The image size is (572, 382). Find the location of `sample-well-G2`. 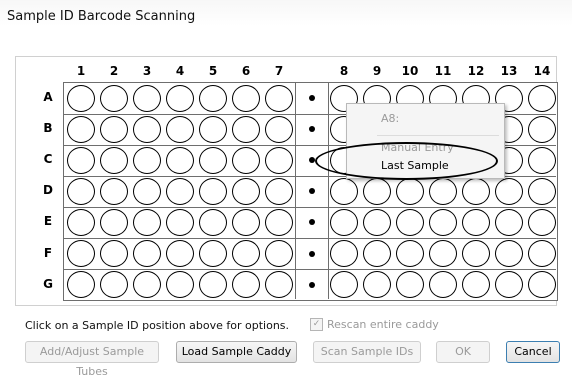

sample-well-G2 is located at coordinates (114, 285).